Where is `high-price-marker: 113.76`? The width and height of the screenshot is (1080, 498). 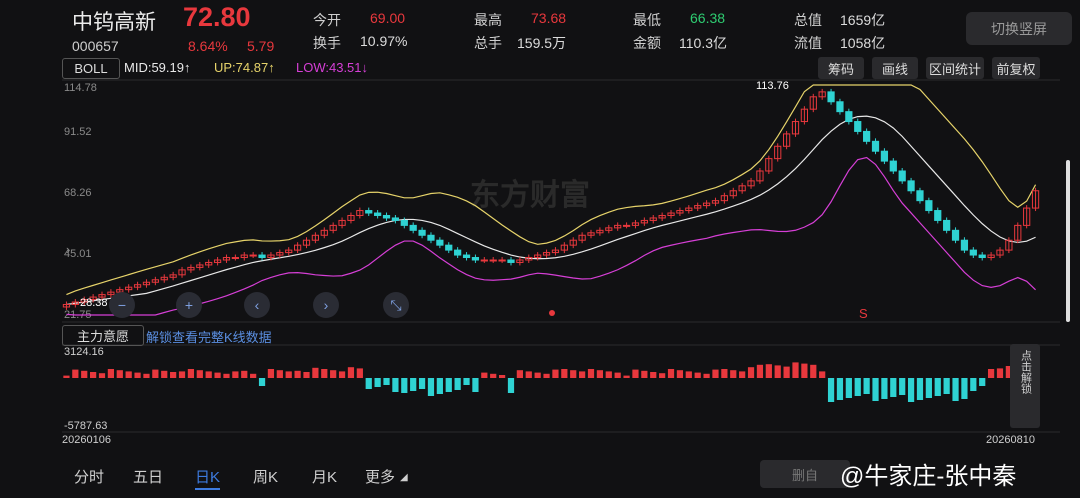 high-price-marker: 113.76 is located at coordinates (772, 86).